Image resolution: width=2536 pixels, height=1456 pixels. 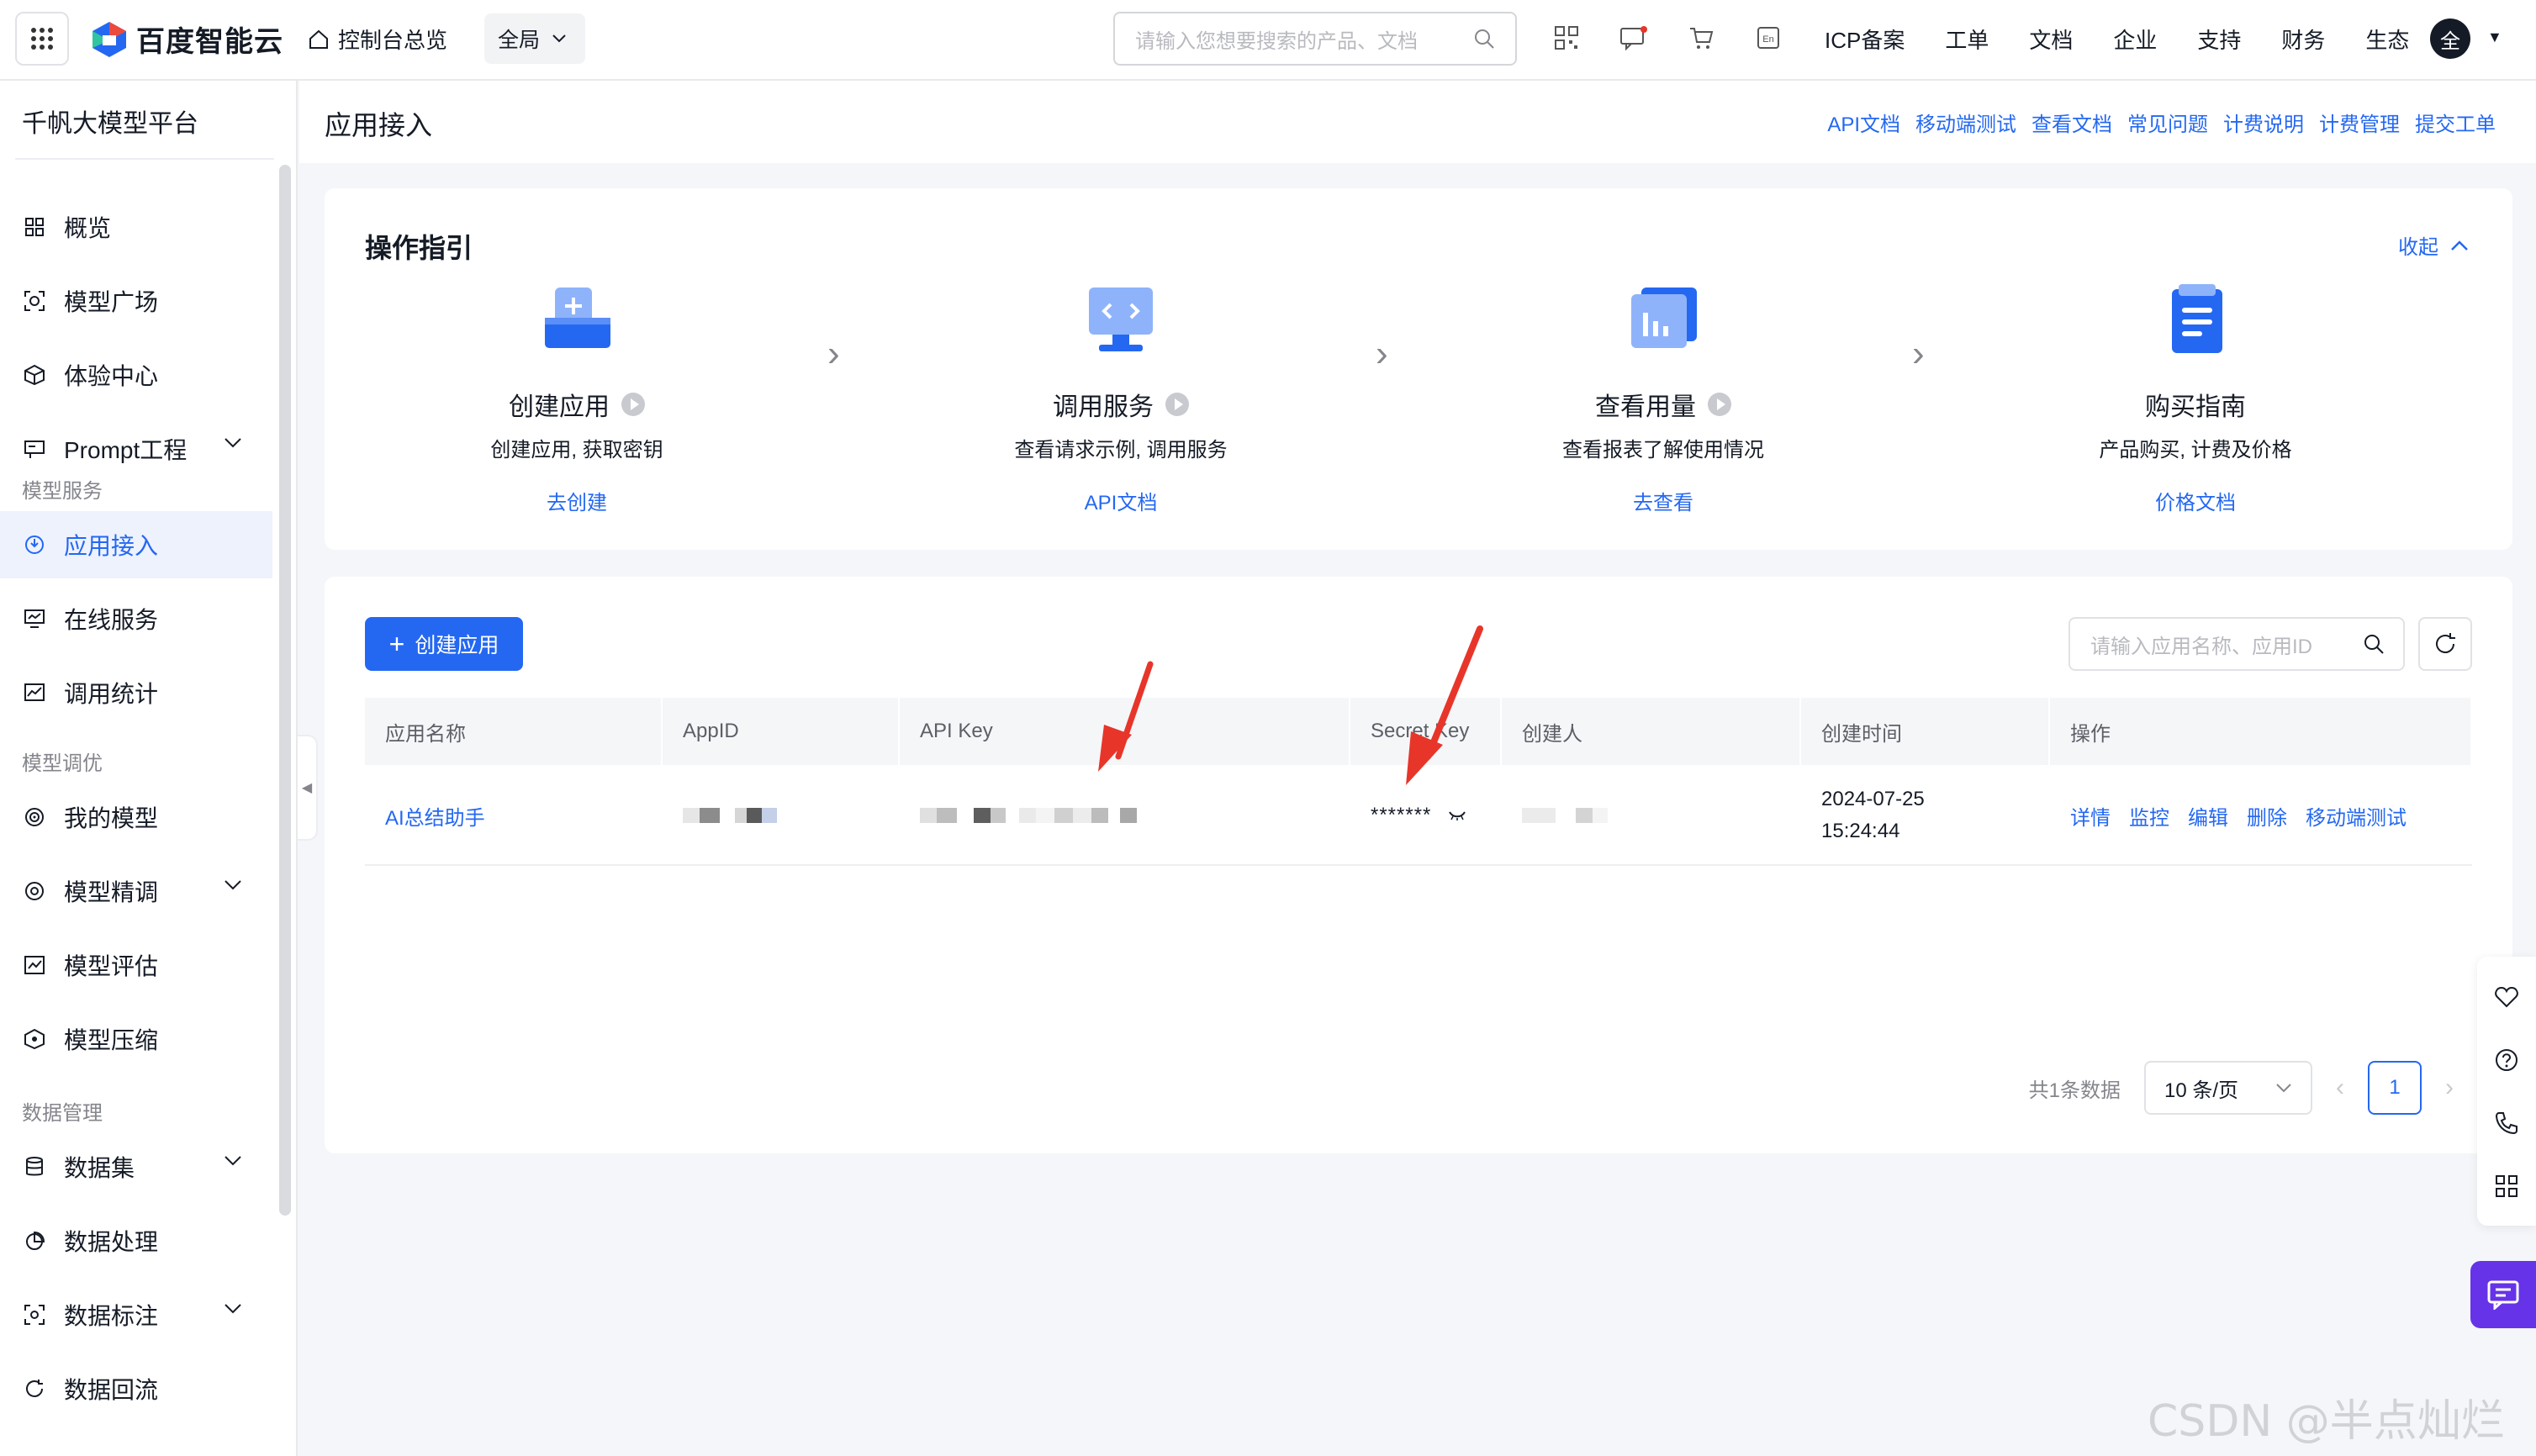 What do you see at coordinates (2219, 39) in the screenshot?
I see `top-link-support: 支持` at bounding box center [2219, 39].